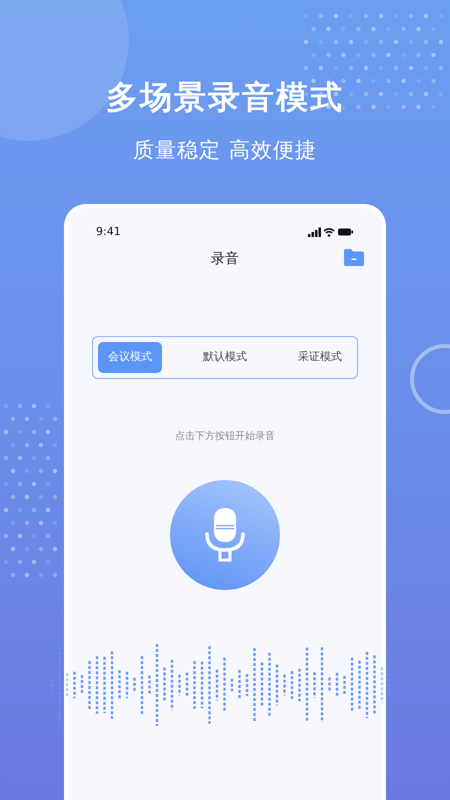 The height and width of the screenshot is (800, 450). Describe the element at coordinates (331, 232) in the screenshot. I see `status-icons` at that location.